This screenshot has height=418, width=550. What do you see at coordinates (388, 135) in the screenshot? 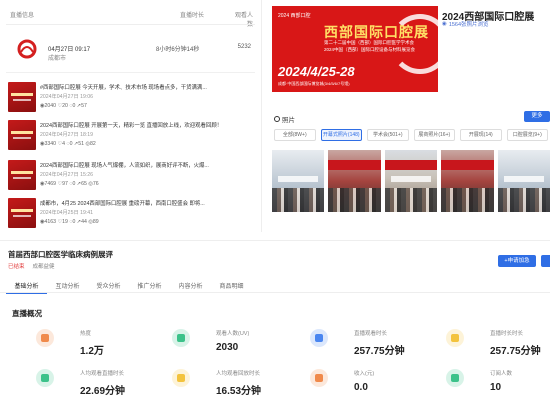
I see `category-chip: 学术会(501+)` at bounding box center [388, 135].